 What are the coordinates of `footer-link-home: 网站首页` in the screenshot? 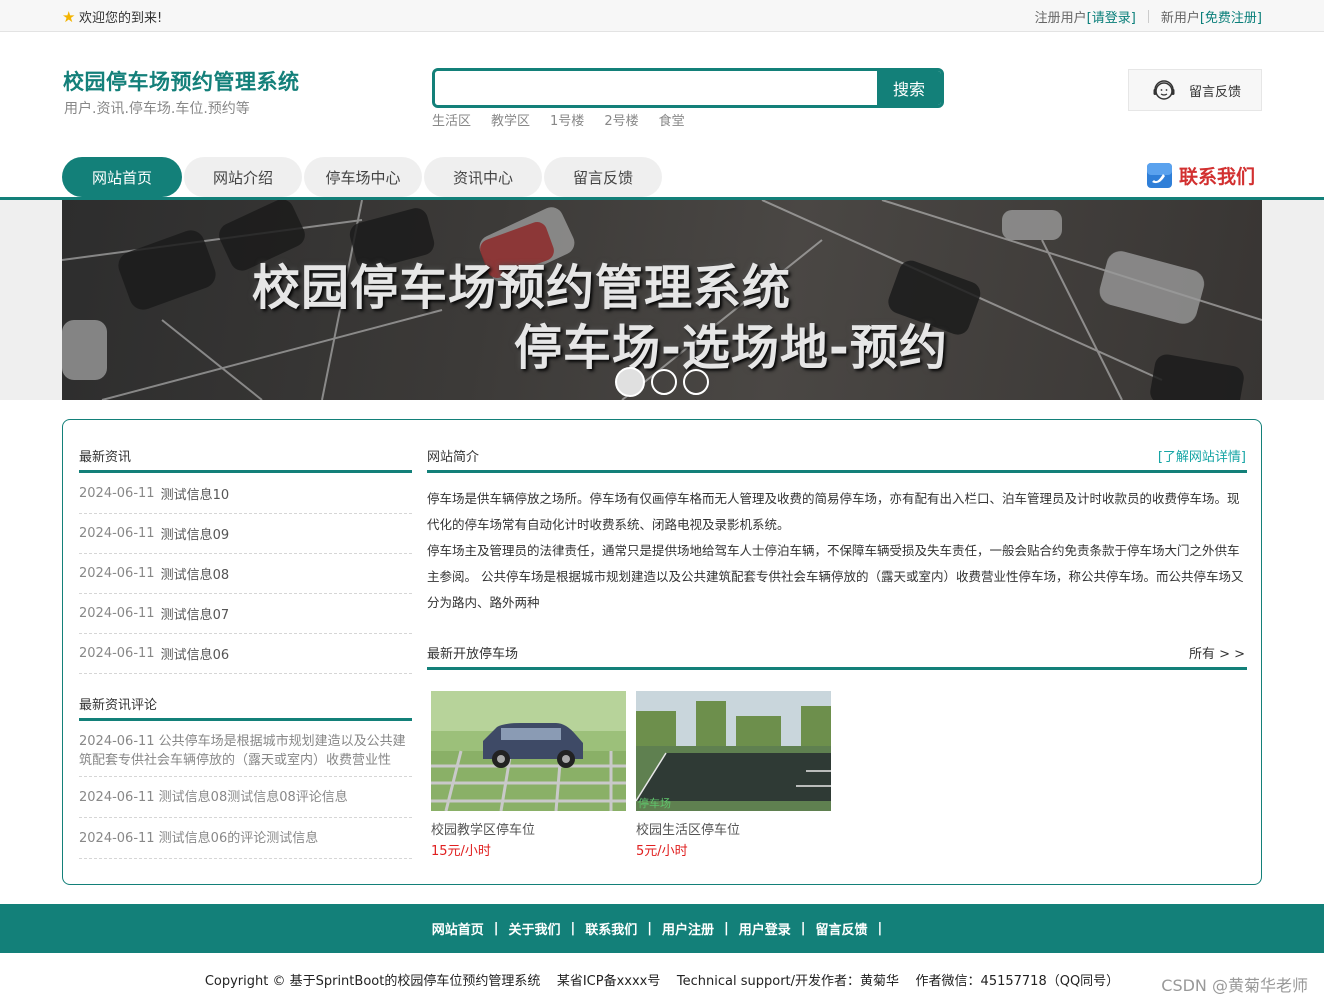 It's located at (458, 928).